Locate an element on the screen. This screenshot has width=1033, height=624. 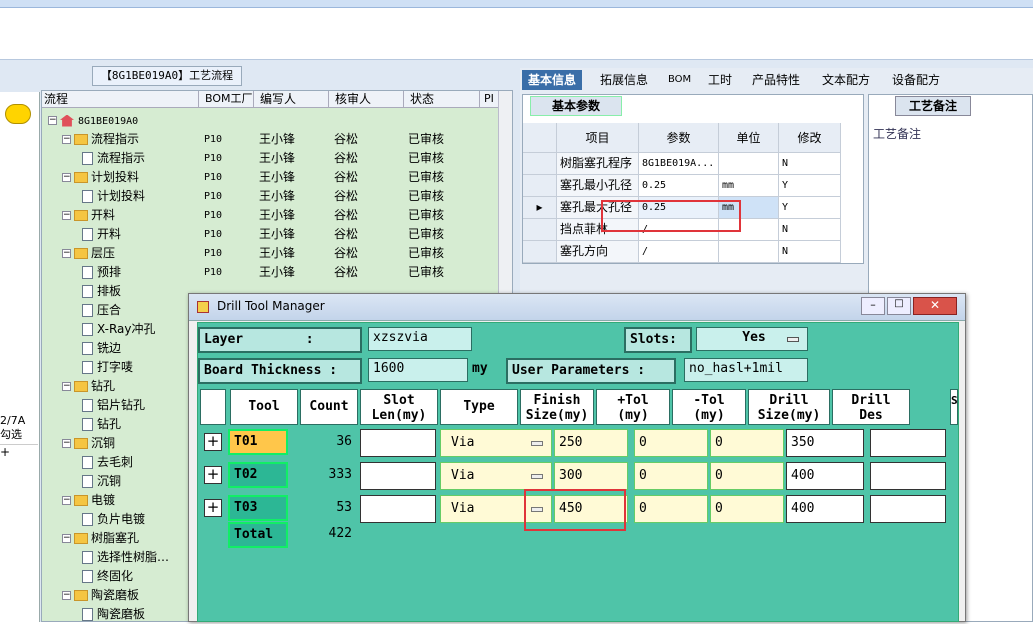
tree-row: − 层压 P10 王小锋 谷松 已审核 is located at coordinates (272, 253).